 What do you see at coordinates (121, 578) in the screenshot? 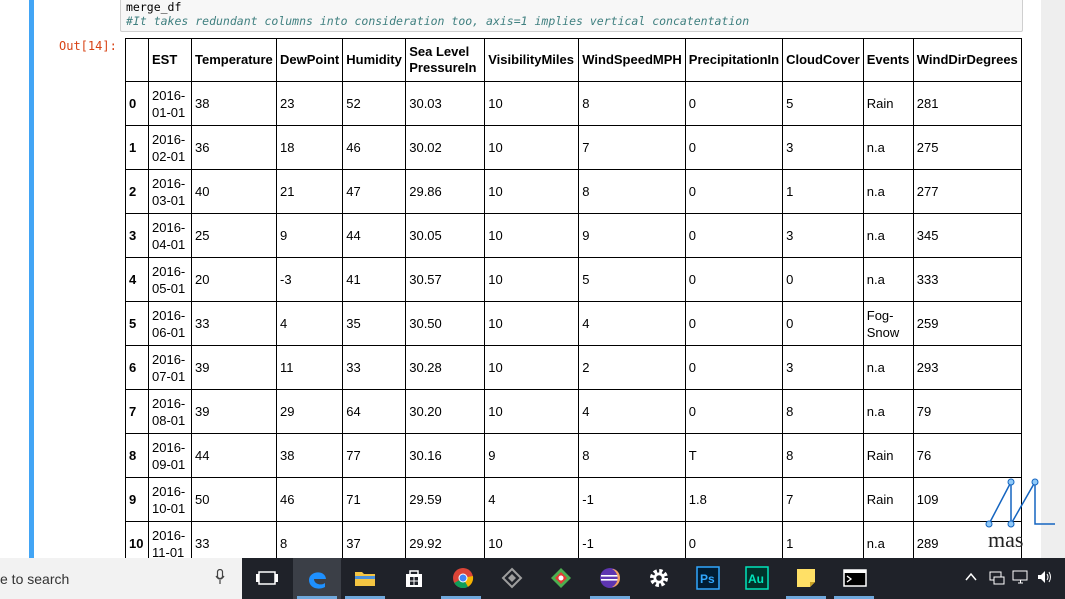
I see `taskbar-search-box: e to search` at bounding box center [121, 578].